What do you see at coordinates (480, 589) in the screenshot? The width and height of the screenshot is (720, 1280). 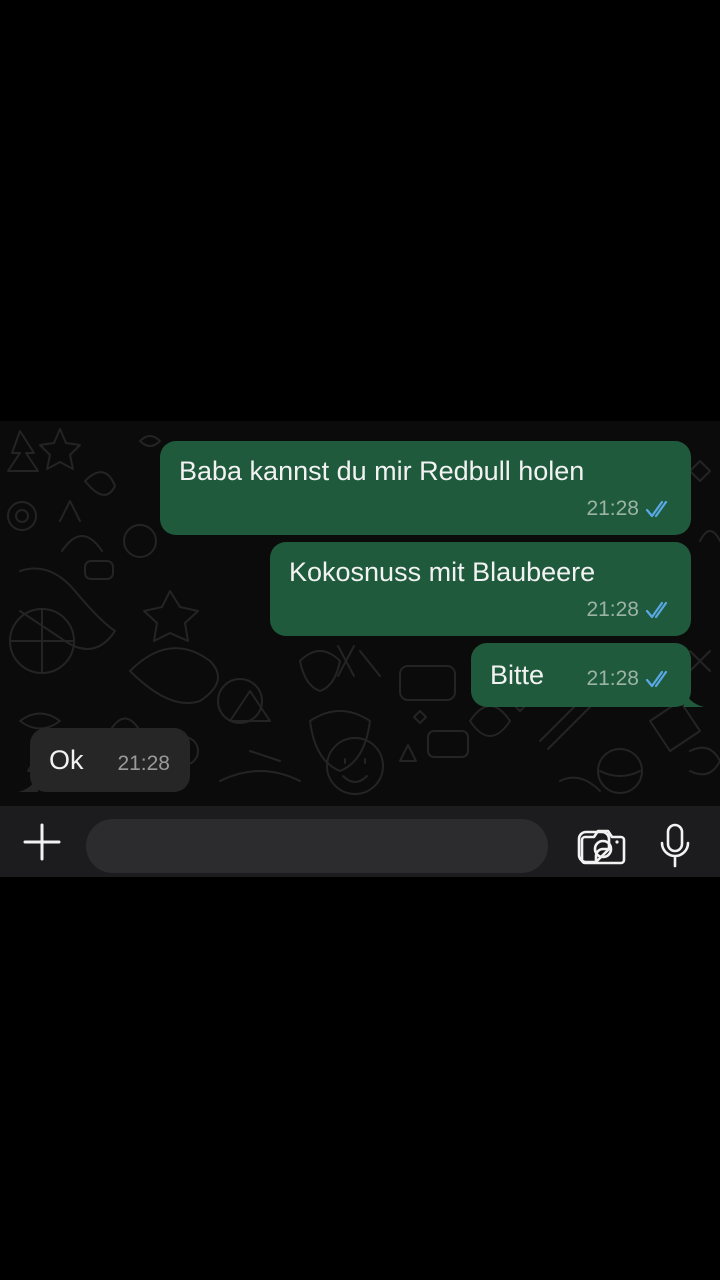 I see `message-bubble-outgoing: Kokosnuss mit Blaubeere 21:28` at bounding box center [480, 589].